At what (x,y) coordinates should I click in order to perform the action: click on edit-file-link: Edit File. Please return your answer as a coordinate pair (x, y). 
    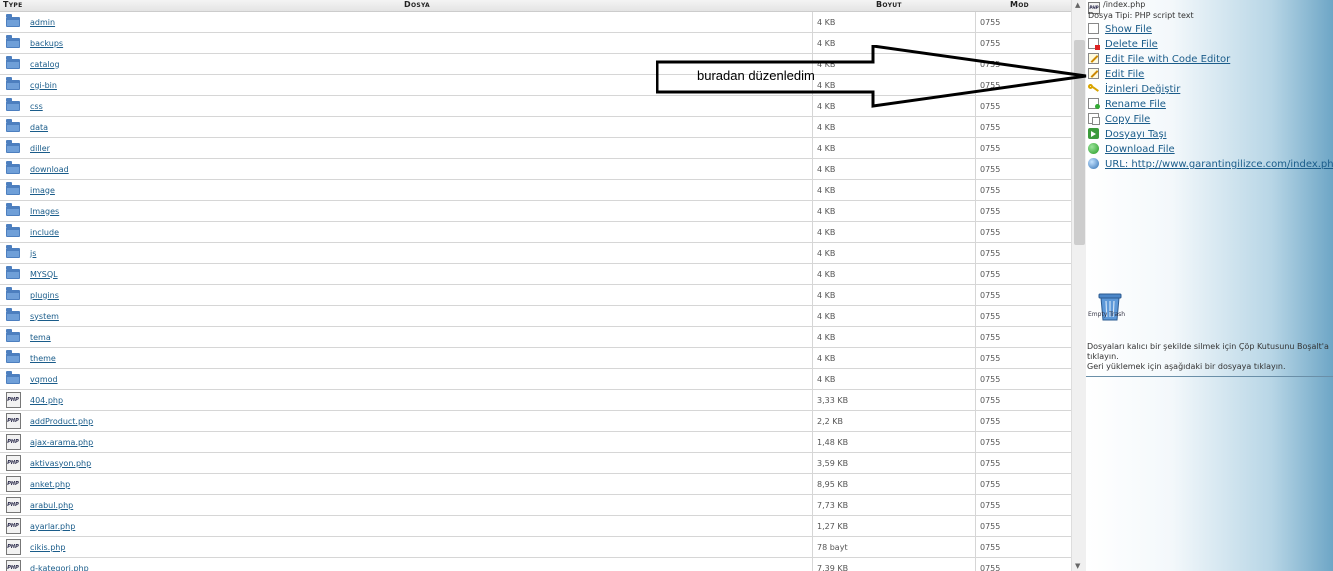
    Looking at the image, I should click on (1116, 75).